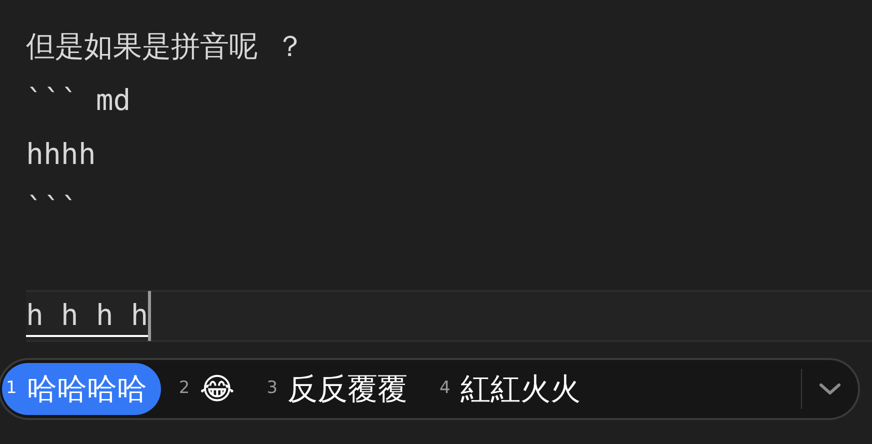 The height and width of the screenshot is (444, 872). I want to click on code-line: 但是如果是拼音呢 ？, so click(165, 47).